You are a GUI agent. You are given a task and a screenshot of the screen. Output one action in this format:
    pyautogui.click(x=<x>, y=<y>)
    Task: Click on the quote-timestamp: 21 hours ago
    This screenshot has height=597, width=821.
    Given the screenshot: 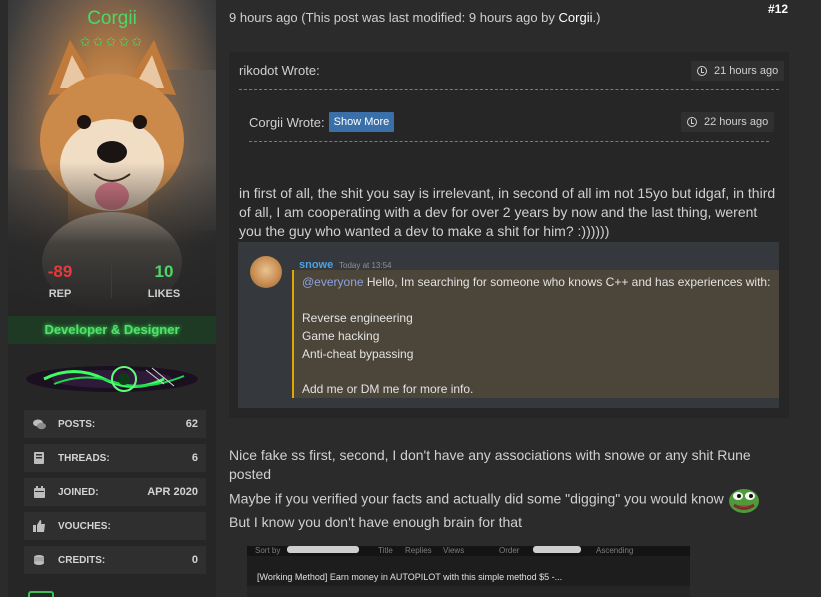 What is the action you would take?
    pyautogui.click(x=738, y=71)
    